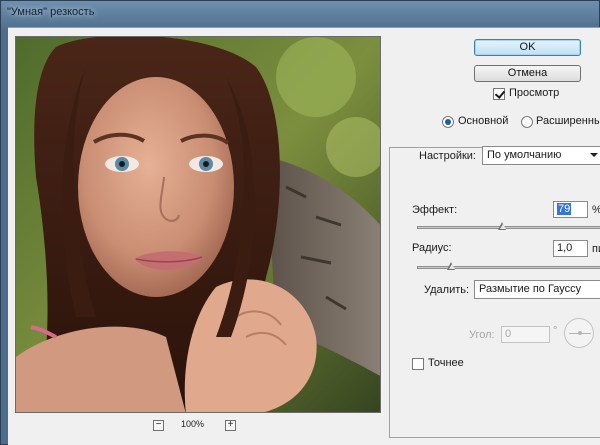 Image resolution: width=600 pixels, height=445 pixels. I want to click on minus-icon: −, so click(158, 424).